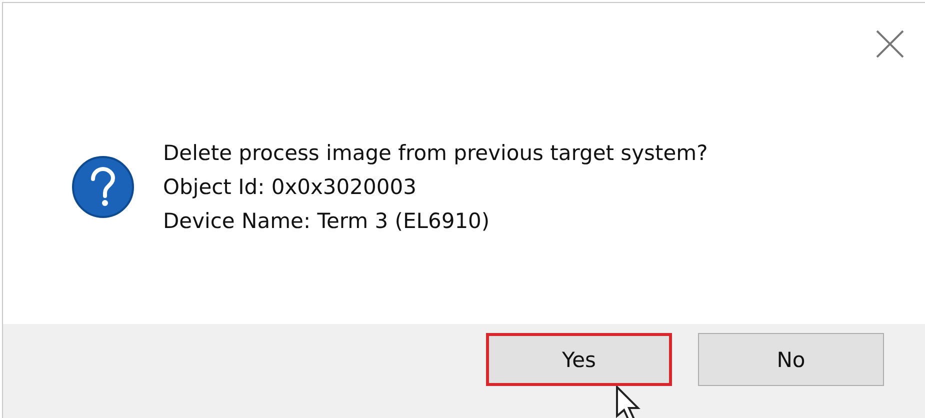 This screenshot has height=418, width=925. I want to click on close-icon, so click(890, 44).